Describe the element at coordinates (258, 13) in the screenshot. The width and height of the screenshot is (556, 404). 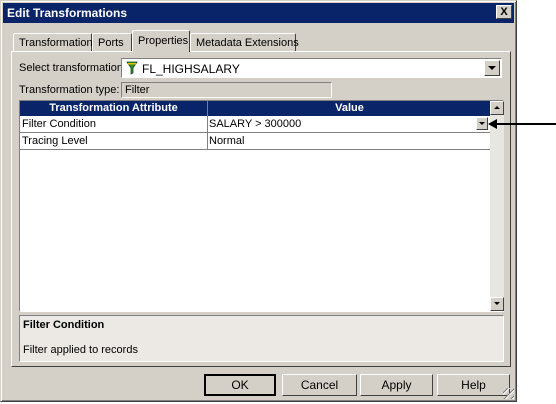
I see `title-bar: Edit Transformations X` at that location.